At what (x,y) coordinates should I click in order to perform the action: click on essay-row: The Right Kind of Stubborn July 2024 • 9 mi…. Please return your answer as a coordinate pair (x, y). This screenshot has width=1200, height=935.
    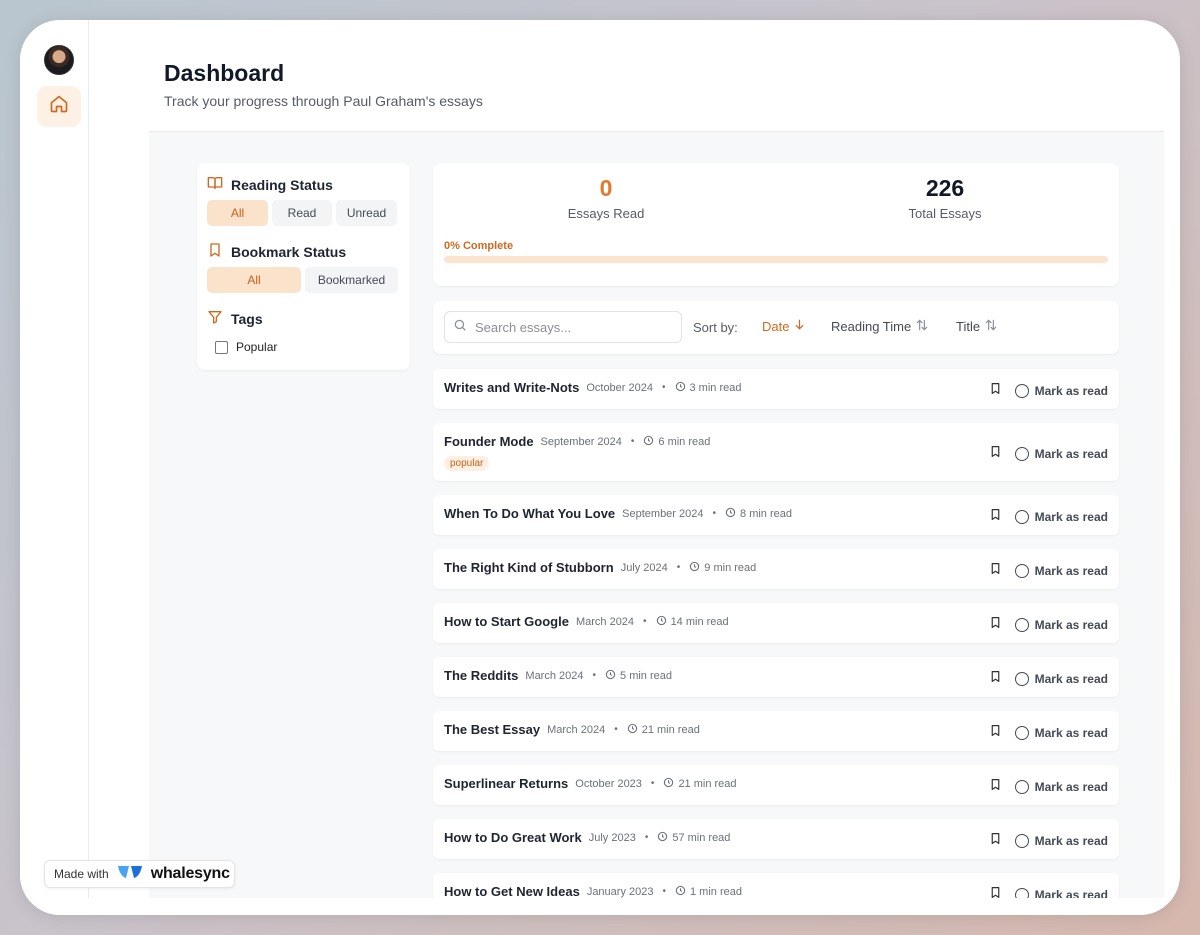
    Looking at the image, I should click on (776, 569).